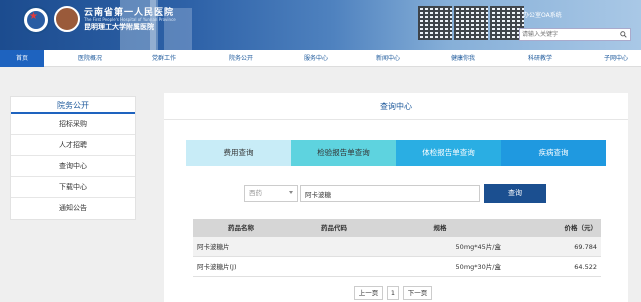 This screenshot has height=302, width=641. Describe the element at coordinates (440, 228) in the screenshot. I see `column-header-spec: 规格` at that location.